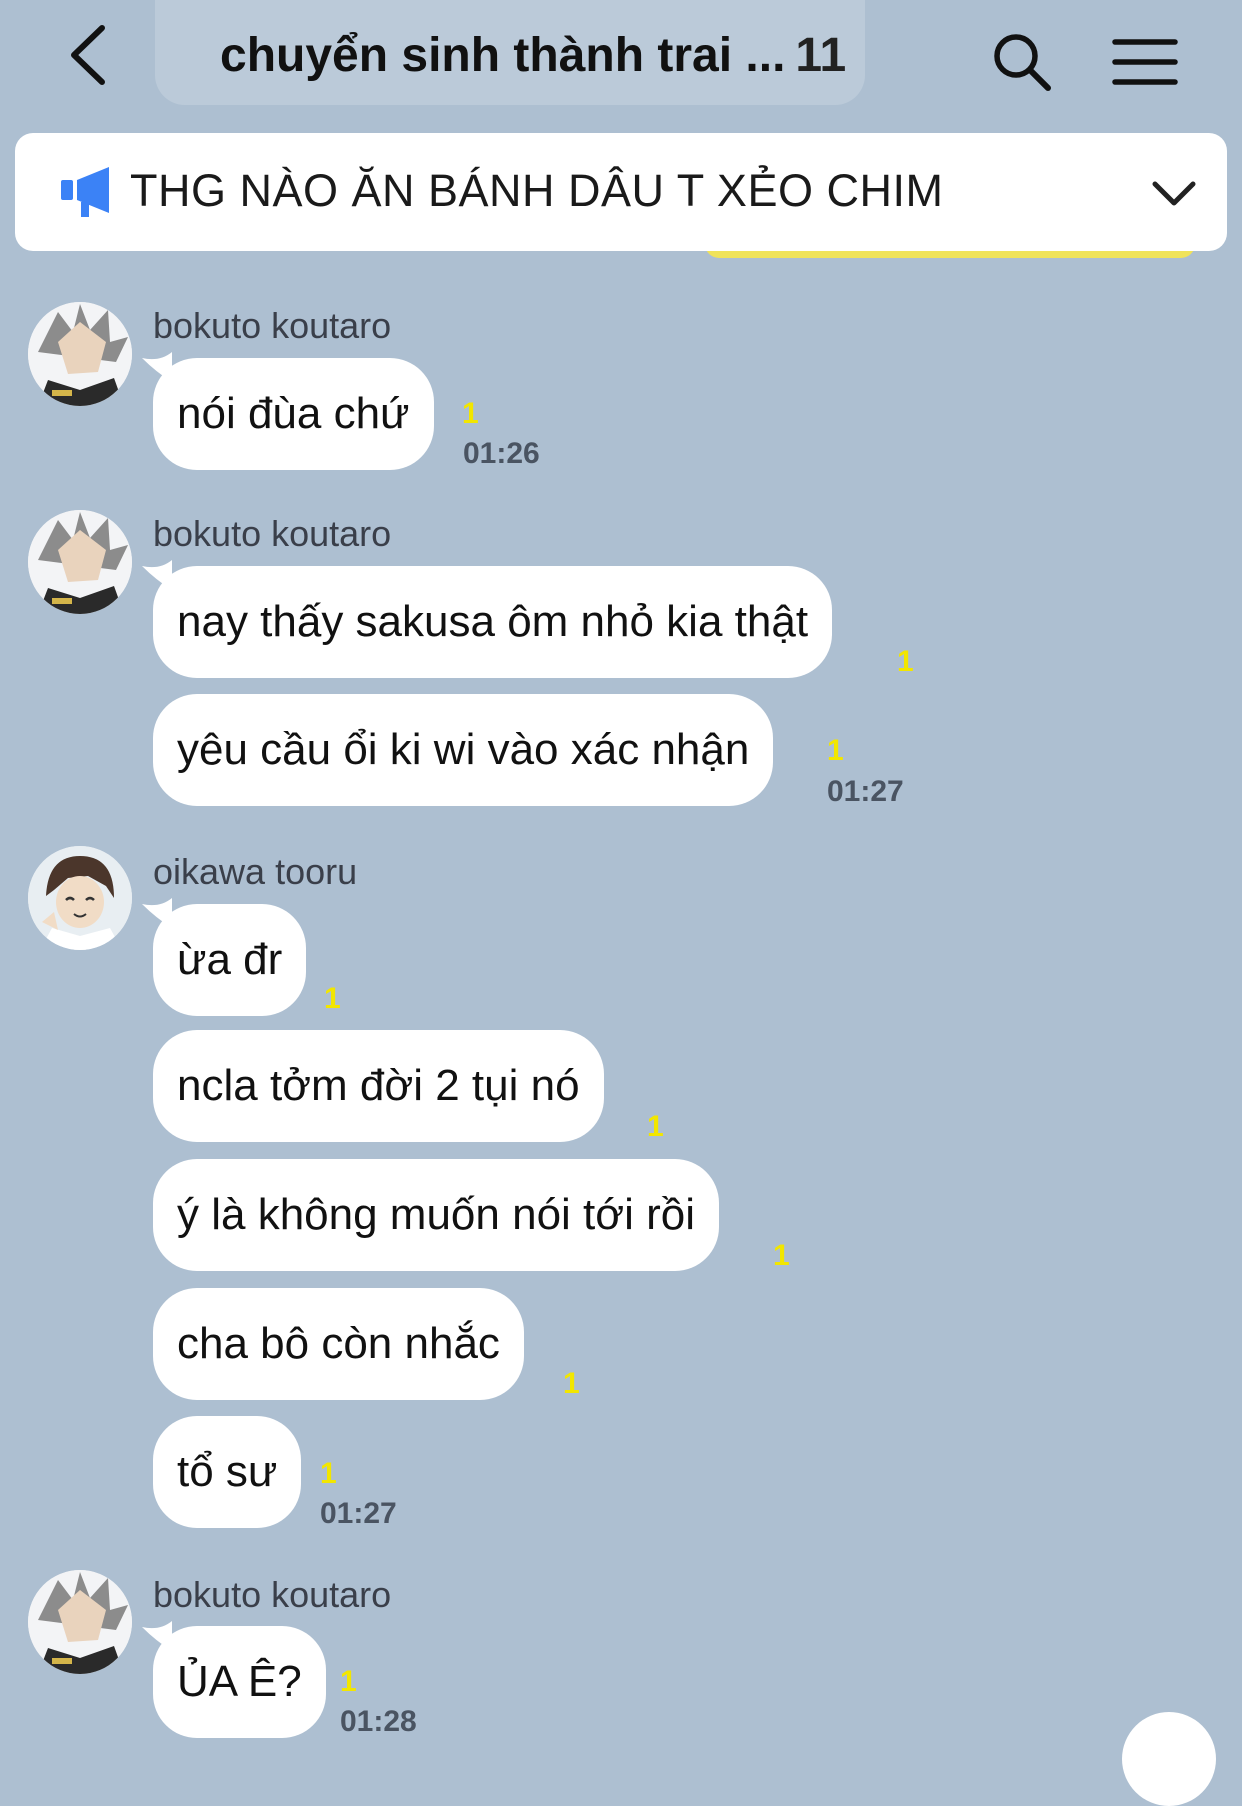 This screenshot has height=1806, width=1242. What do you see at coordinates (463, 750) in the screenshot?
I see `message-bubble: yêu cầu ổi ki wi vào xác nhận` at bounding box center [463, 750].